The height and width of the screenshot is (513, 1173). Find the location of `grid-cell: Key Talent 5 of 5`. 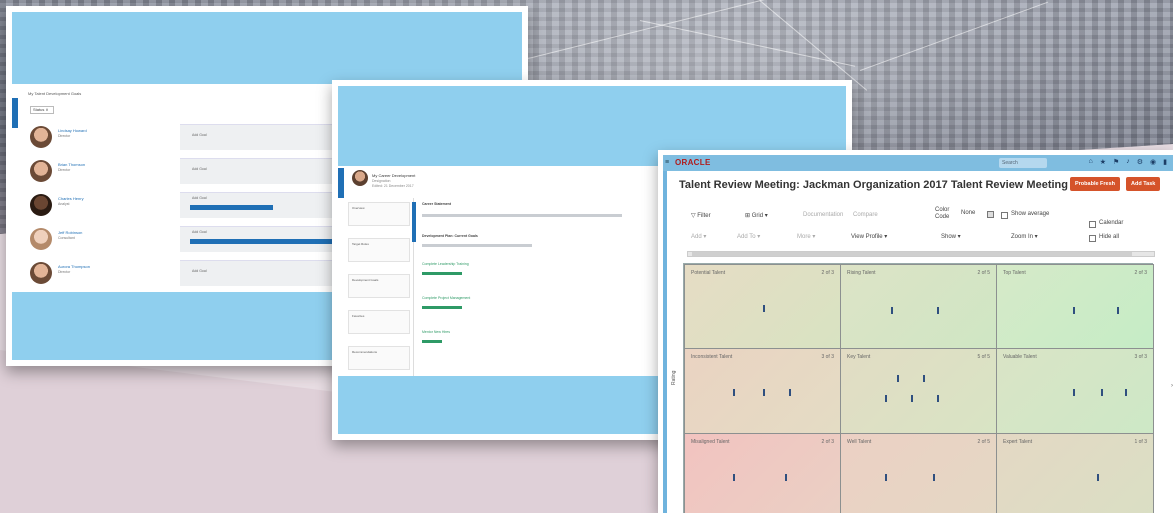

grid-cell: Key Talent 5 of 5 is located at coordinates (918, 391).